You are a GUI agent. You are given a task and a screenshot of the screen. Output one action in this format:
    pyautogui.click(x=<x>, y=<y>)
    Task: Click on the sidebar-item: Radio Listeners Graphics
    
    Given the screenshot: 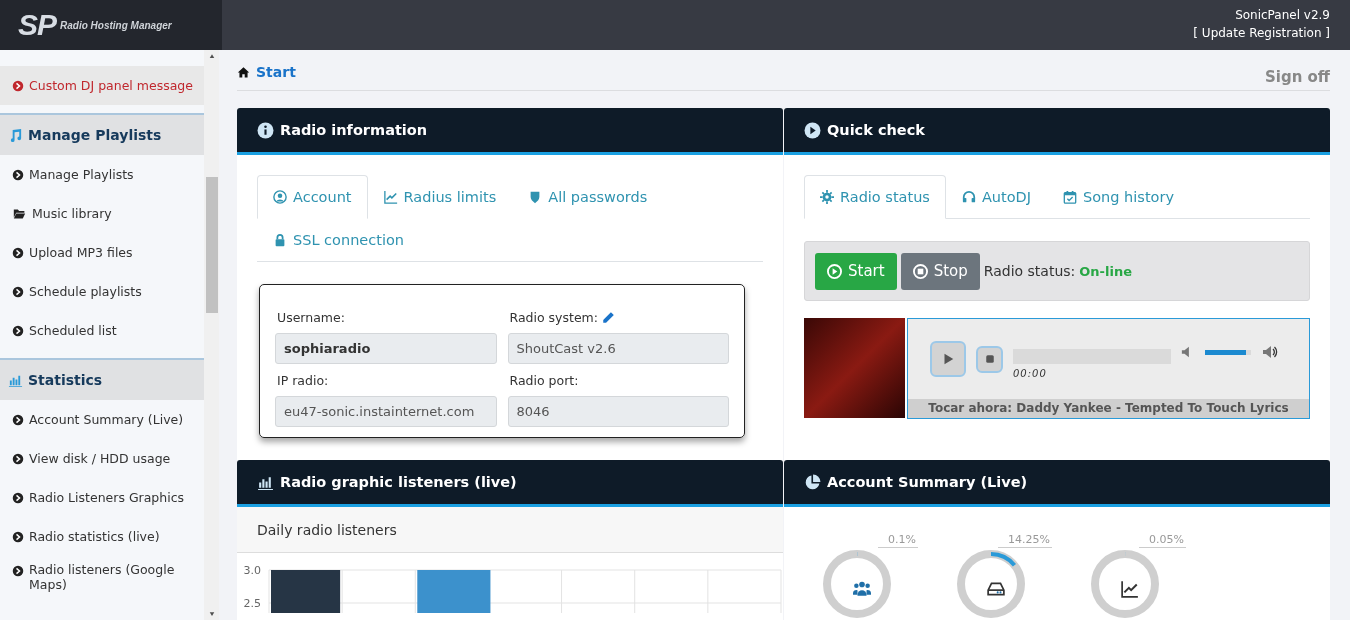 What is the action you would take?
    pyautogui.click(x=102, y=497)
    